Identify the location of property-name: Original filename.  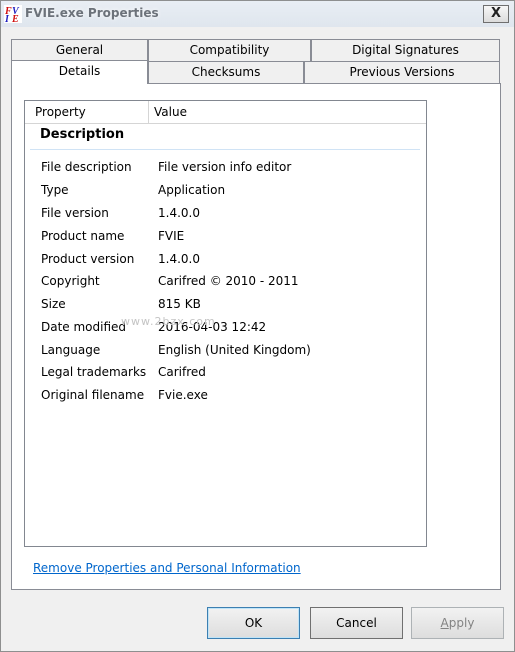
(93, 395).